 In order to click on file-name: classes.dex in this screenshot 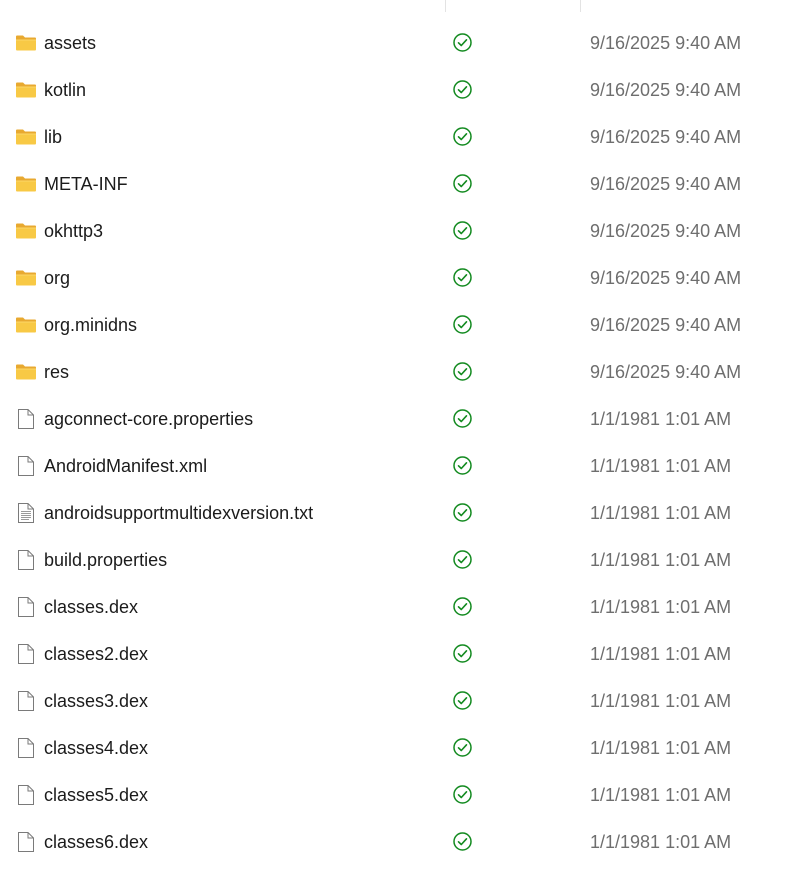, I will do `click(91, 607)`.